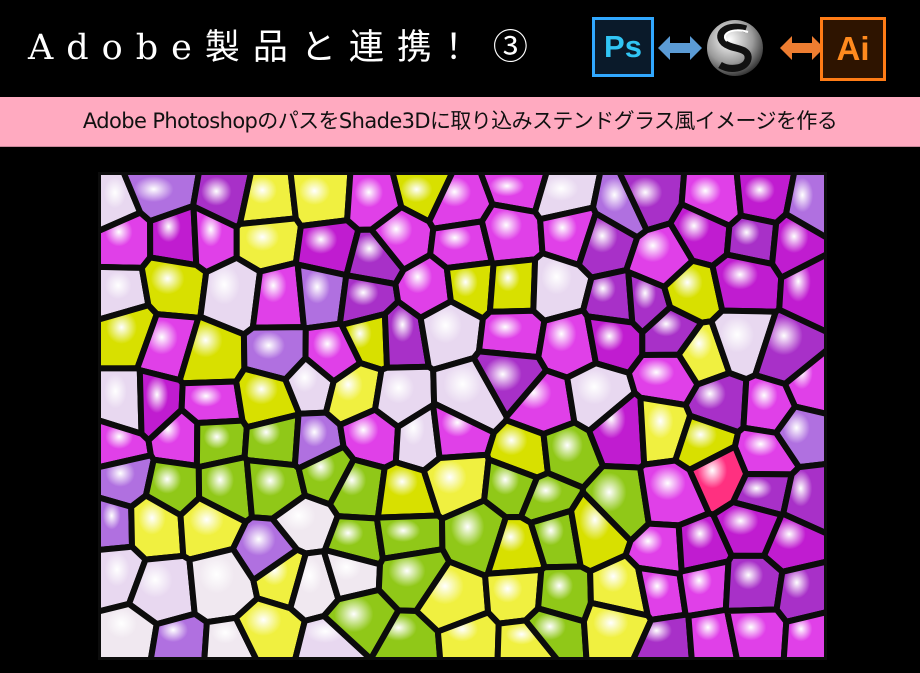 This screenshot has height=673, width=920. I want to click on app-logo-row: Ps Ai, so click(742, 49).